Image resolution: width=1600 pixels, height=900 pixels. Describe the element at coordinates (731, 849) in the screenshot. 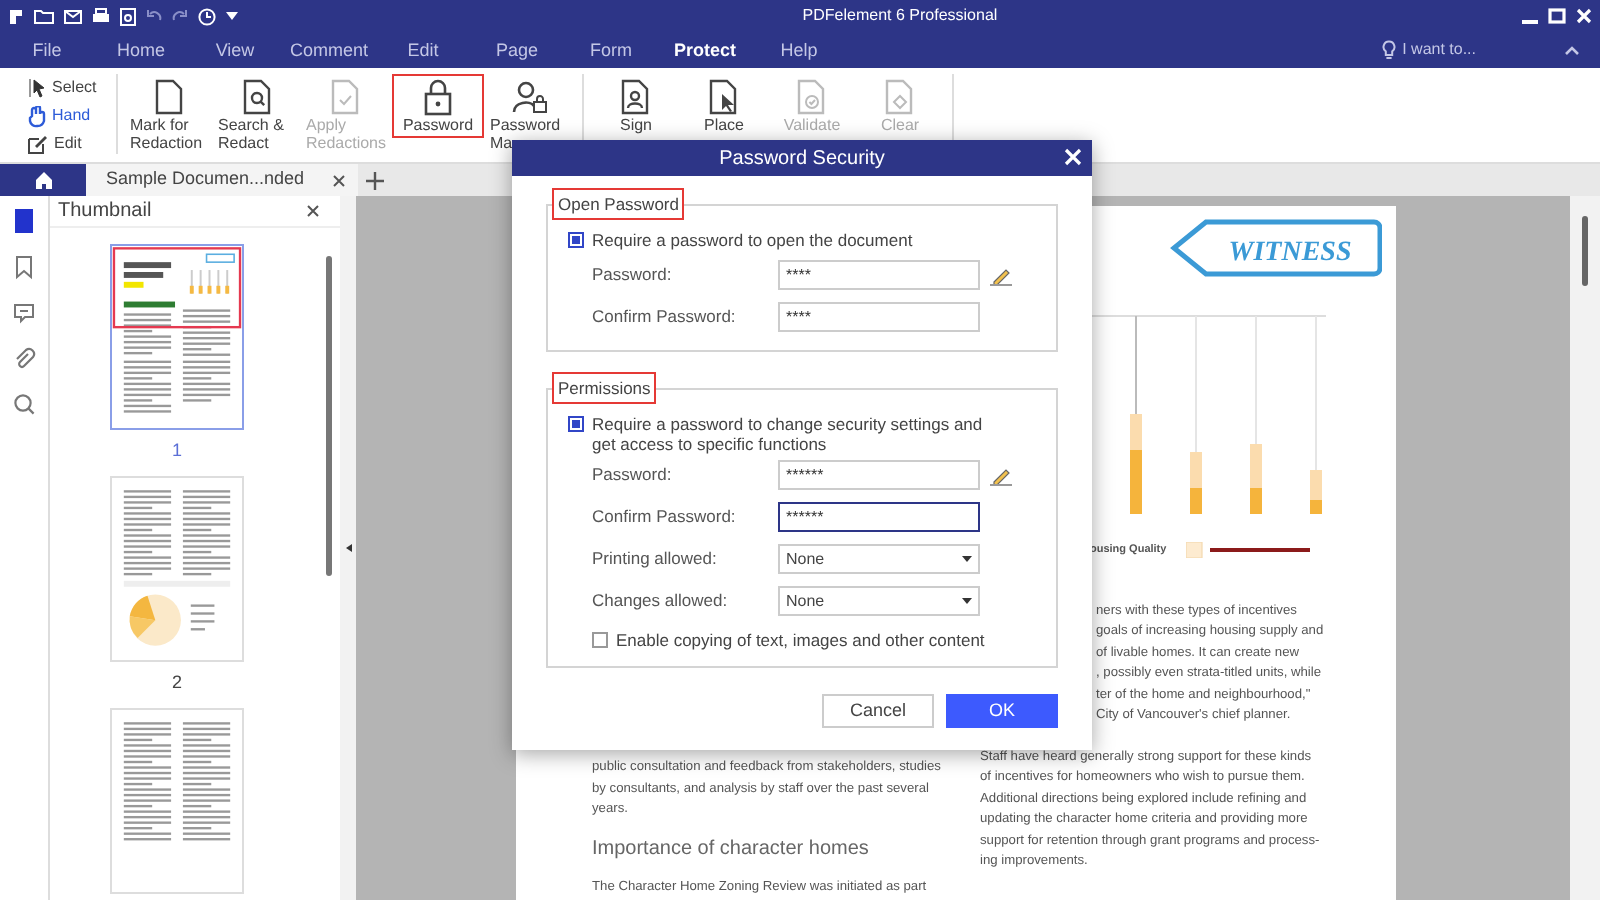

I see `heading: Importance of character homes` at that location.